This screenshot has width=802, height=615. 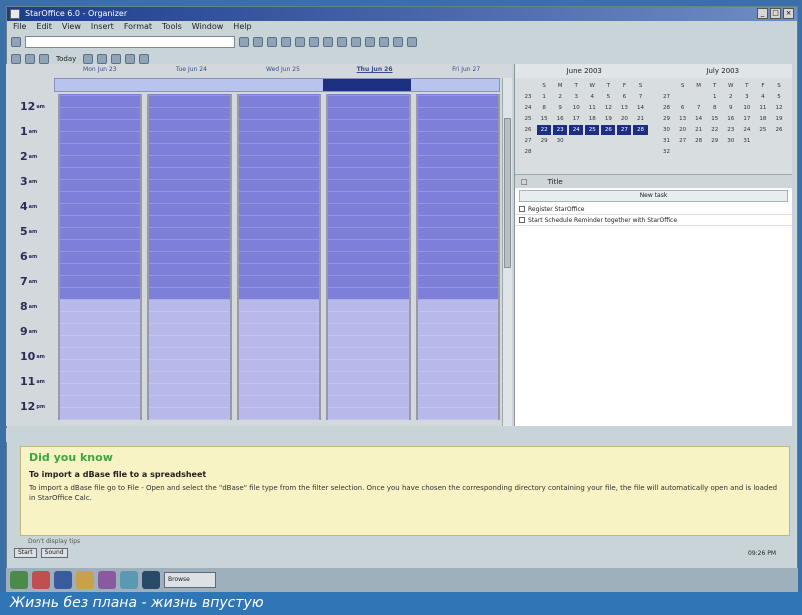 I want to click on day-header-selected: Thu Jun 26, so click(x=375, y=70).